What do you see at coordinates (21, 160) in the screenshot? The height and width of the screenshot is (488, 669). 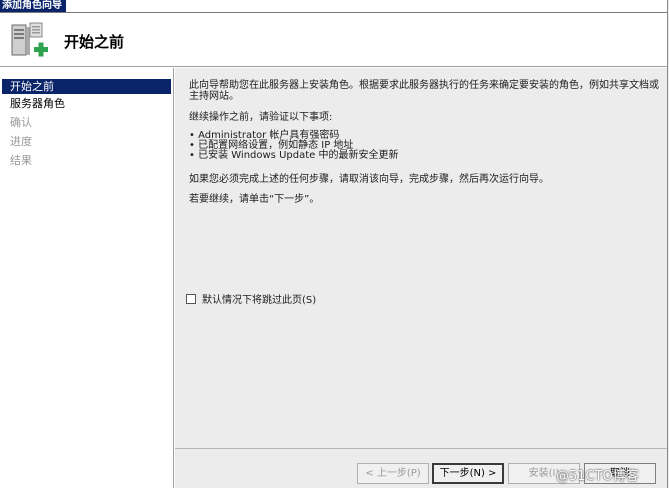 I see `sidebar-item-results: 结果` at bounding box center [21, 160].